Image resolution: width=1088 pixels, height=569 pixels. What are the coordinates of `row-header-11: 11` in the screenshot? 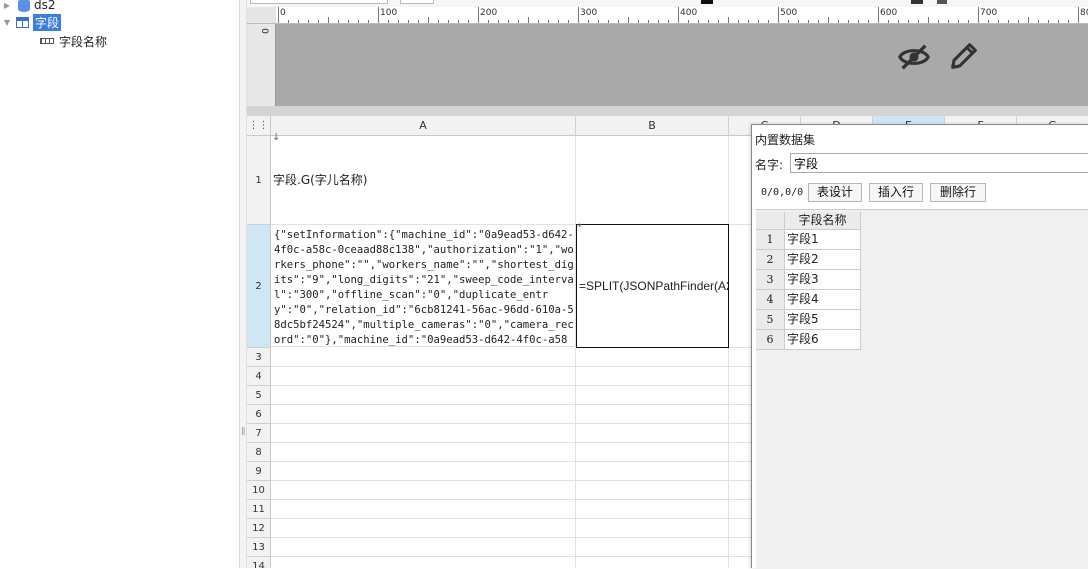 It's located at (259, 509).